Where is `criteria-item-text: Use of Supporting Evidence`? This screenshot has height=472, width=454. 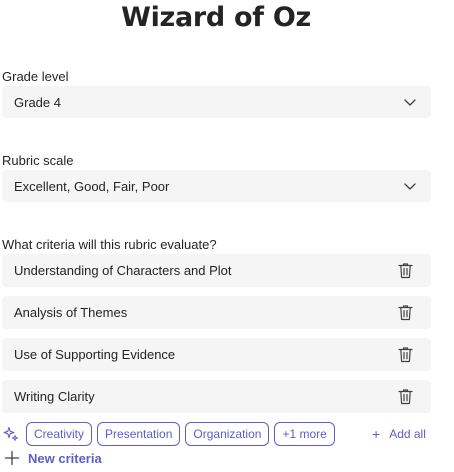
criteria-item-text: Use of Supporting Evidence is located at coordinates (95, 354).